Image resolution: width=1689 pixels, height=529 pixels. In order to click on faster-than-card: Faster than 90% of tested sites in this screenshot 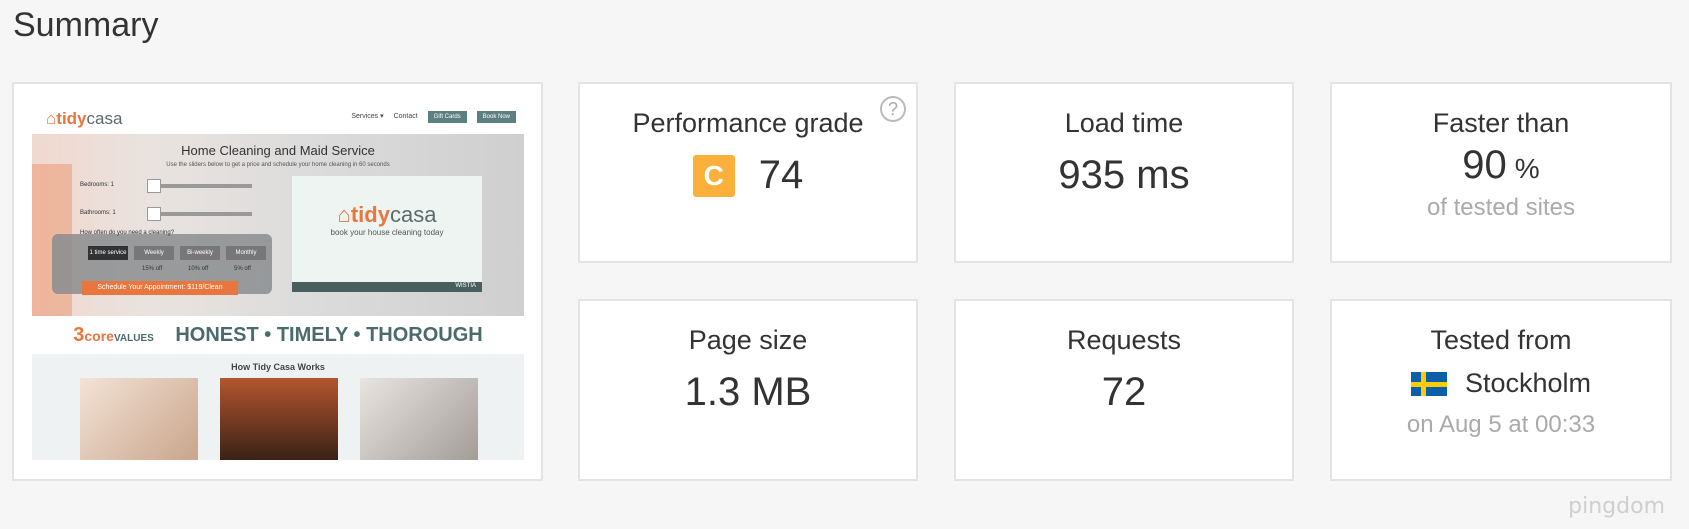, I will do `click(1501, 172)`.